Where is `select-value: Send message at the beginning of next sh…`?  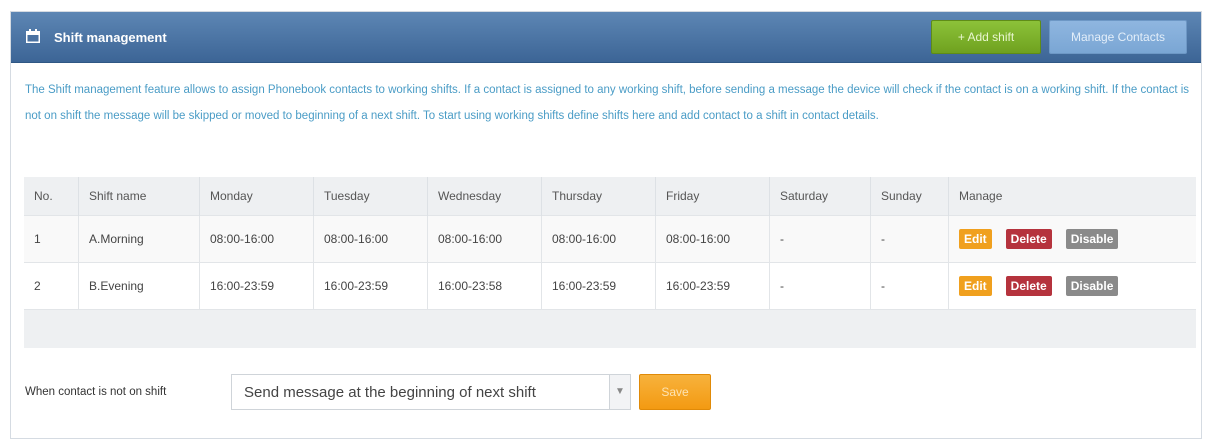
select-value: Send message at the beginning of next sh… is located at coordinates (390, 392).